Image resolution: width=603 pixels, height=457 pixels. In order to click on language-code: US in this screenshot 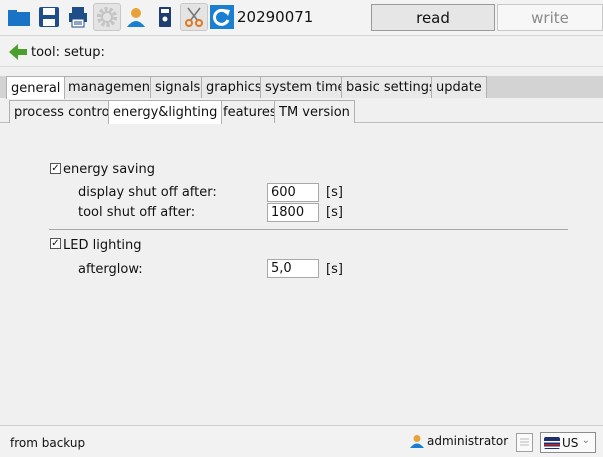, I will do `click(570, 442)`.